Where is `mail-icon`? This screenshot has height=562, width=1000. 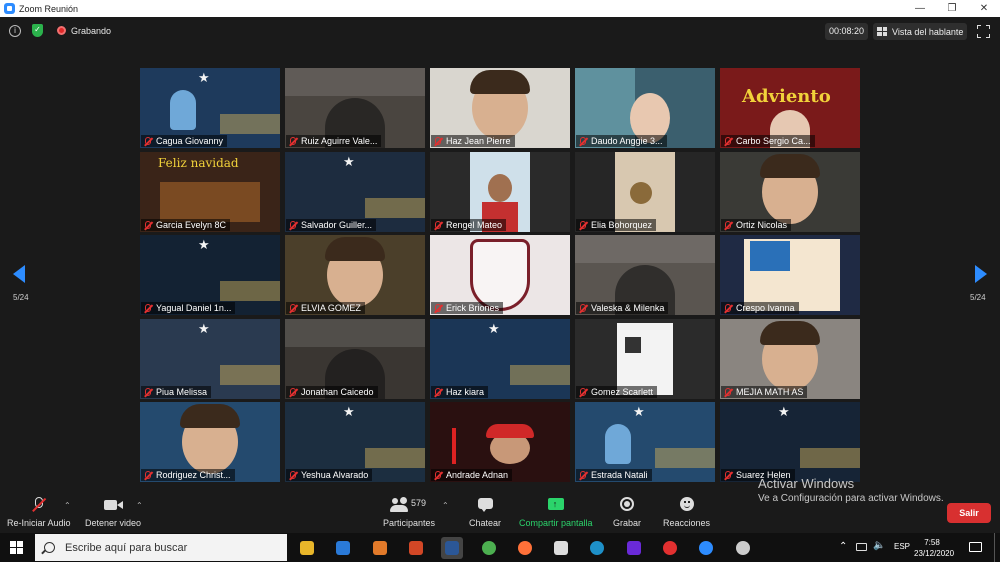
mail-icon is located at coordinates (343, 548).